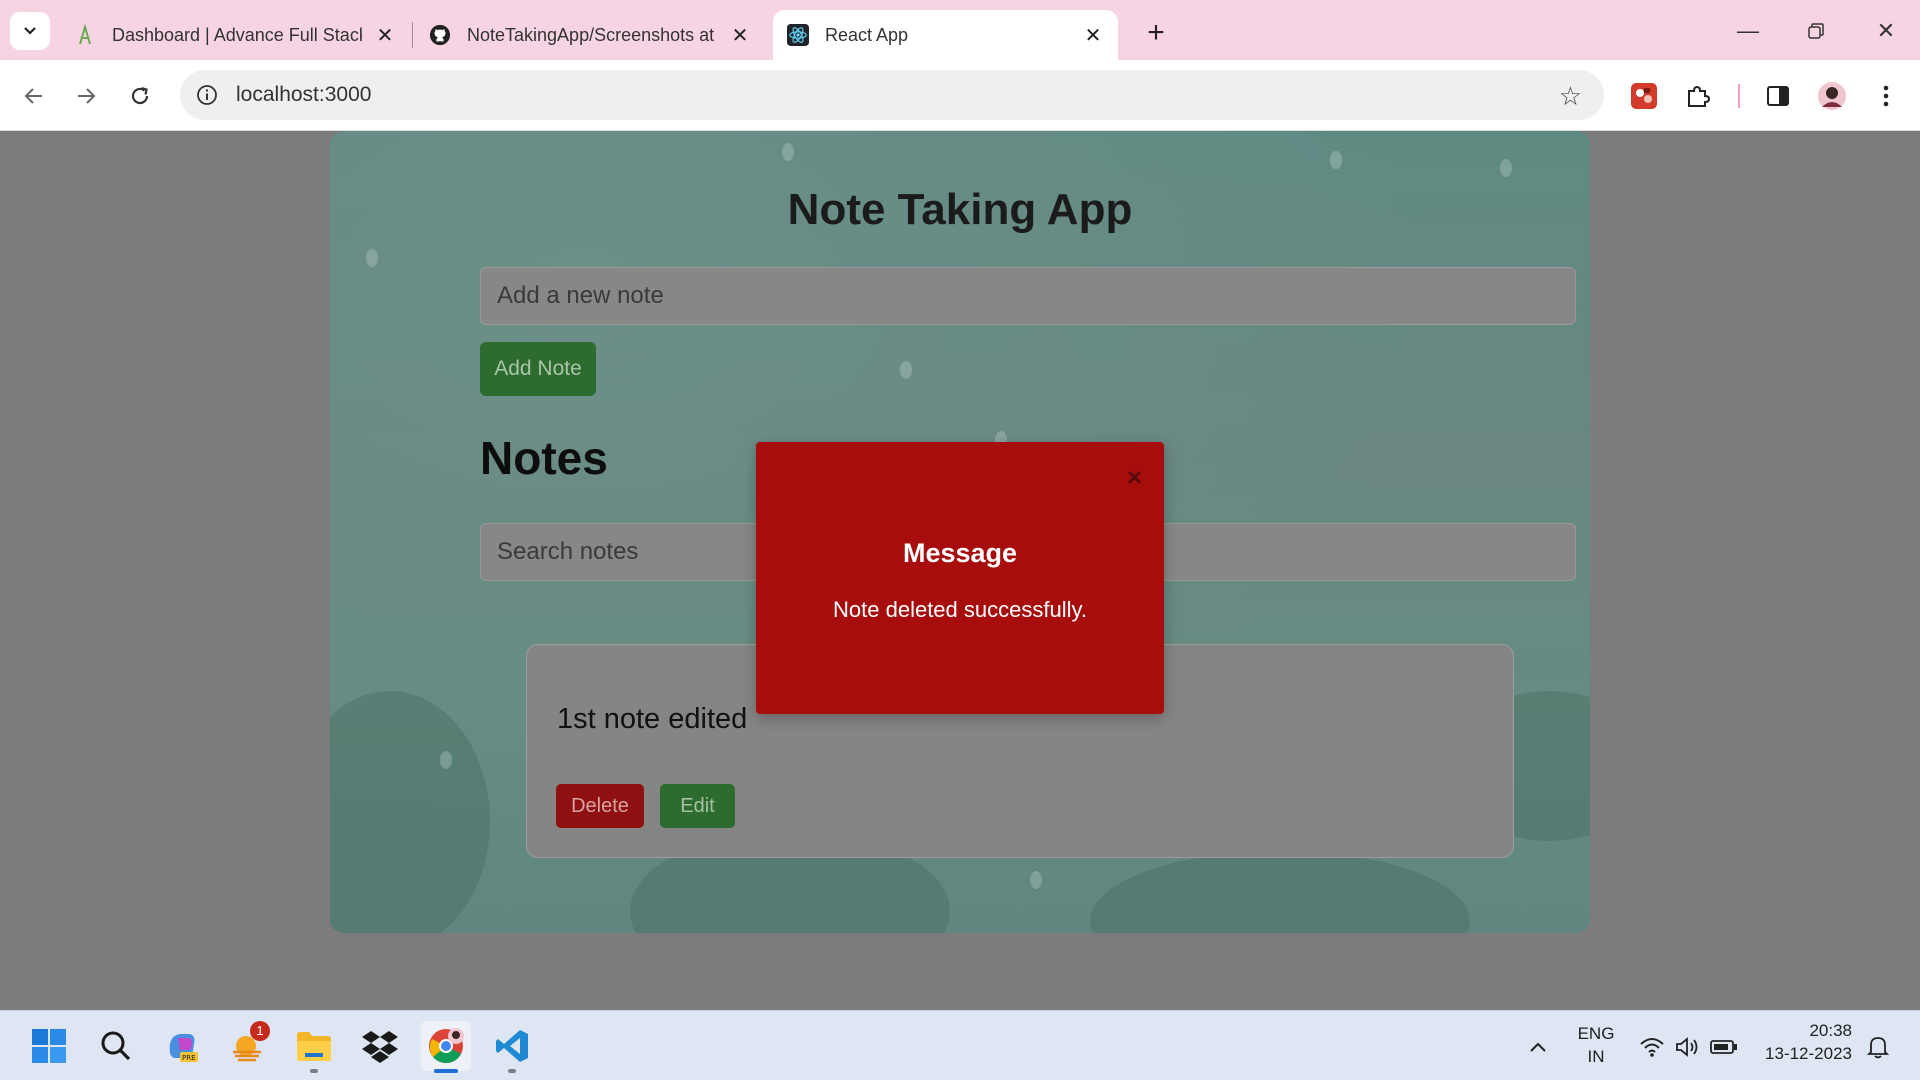  What do you see at coordinates (1134, 477) in the screenshot?
I see `modal-close-button: ×` at bounding box center [1134, 477].